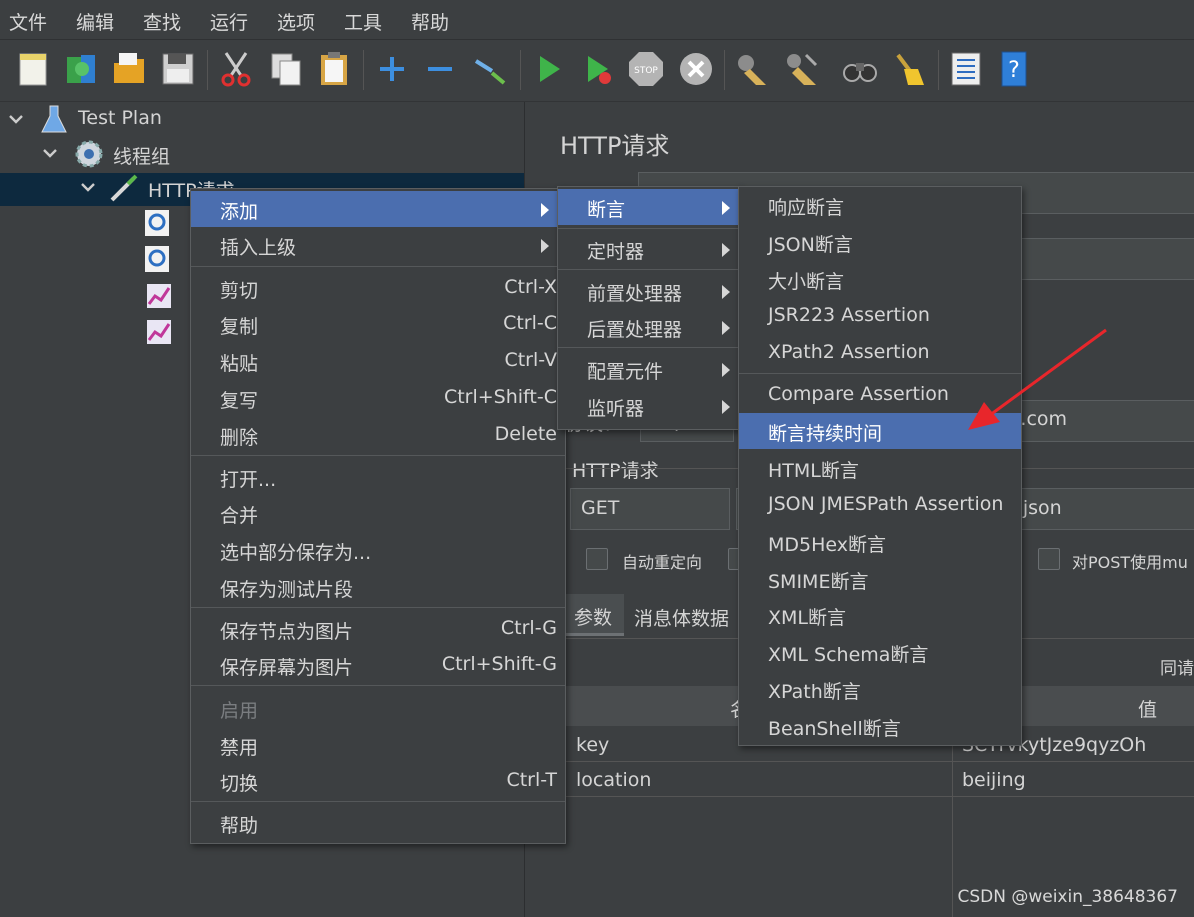 The height and width of the screenshot is (917, 1194). I want to click on start-no-pauses-icon, so click(598, 69).